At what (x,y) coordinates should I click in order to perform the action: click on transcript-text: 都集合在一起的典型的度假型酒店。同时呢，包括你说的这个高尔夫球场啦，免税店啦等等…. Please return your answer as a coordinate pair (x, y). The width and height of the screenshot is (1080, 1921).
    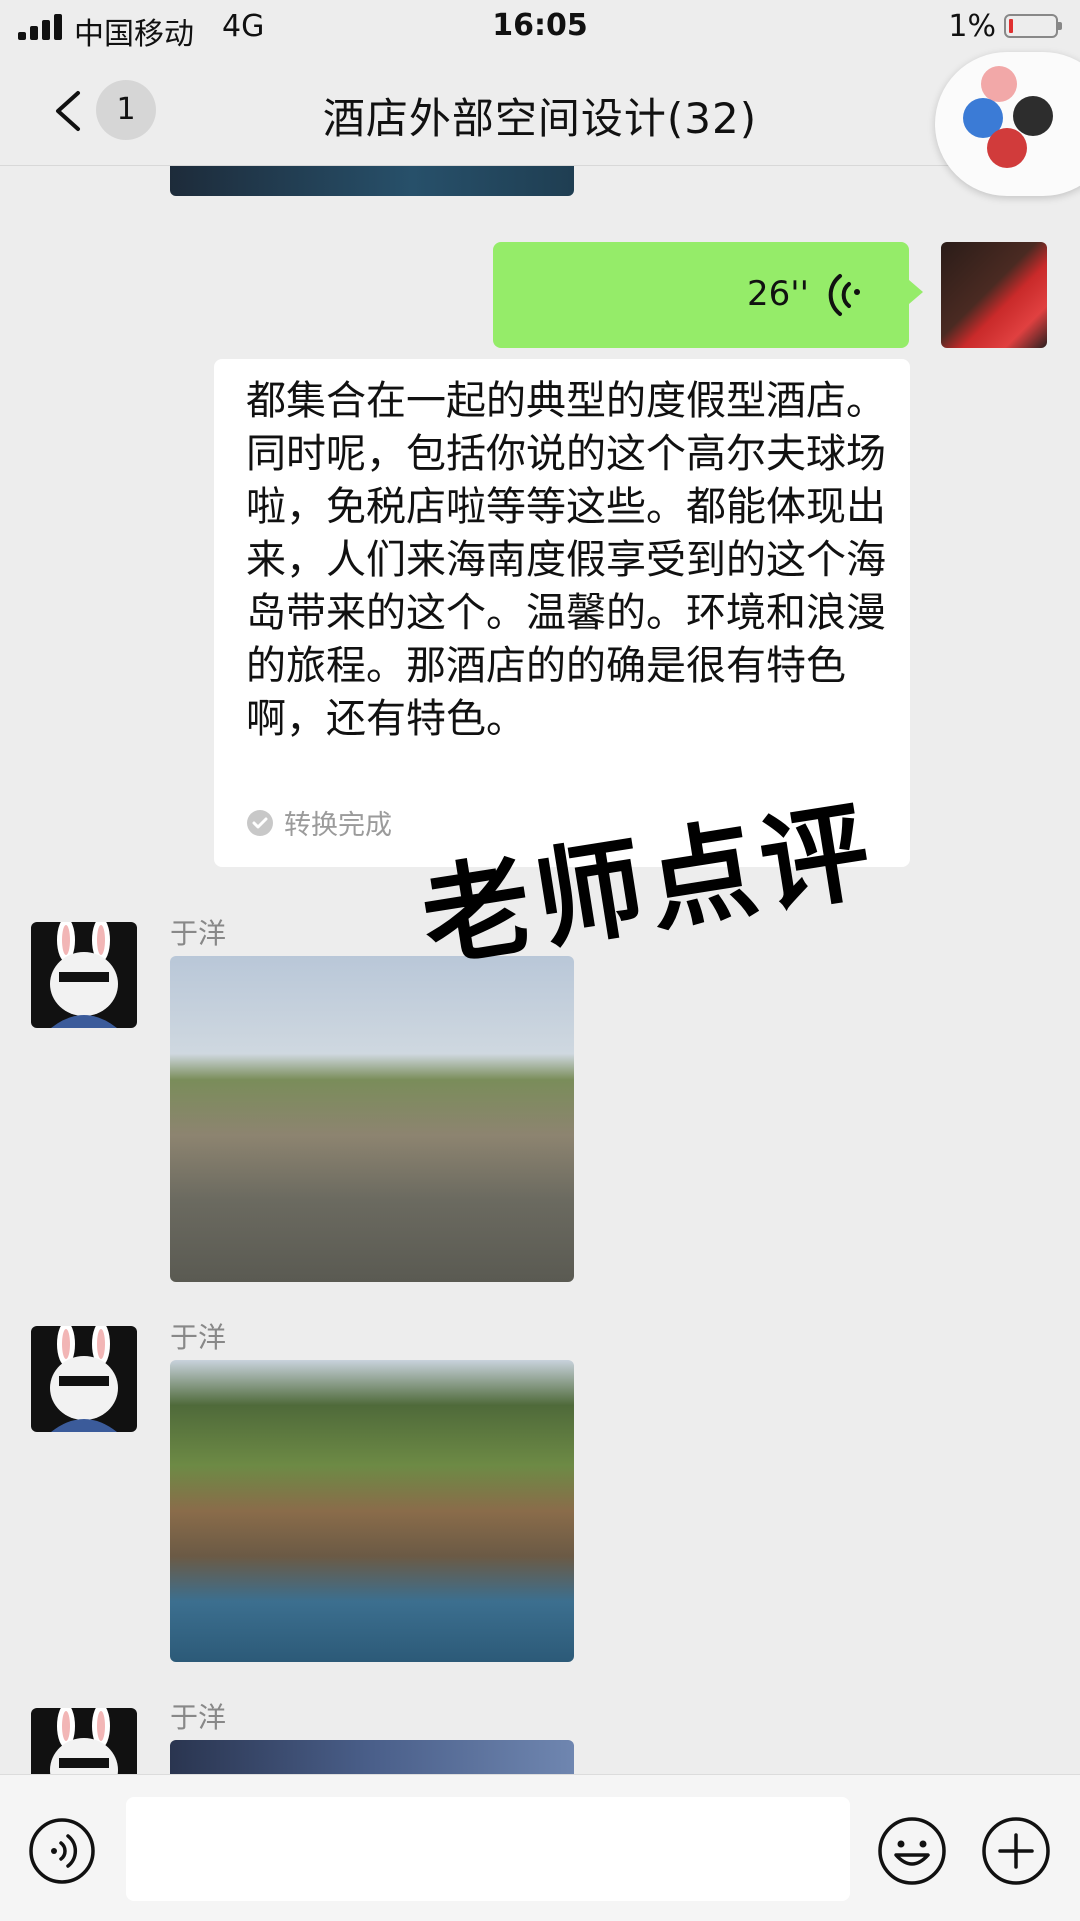
    Looking at the image, I should click on (566, 560).